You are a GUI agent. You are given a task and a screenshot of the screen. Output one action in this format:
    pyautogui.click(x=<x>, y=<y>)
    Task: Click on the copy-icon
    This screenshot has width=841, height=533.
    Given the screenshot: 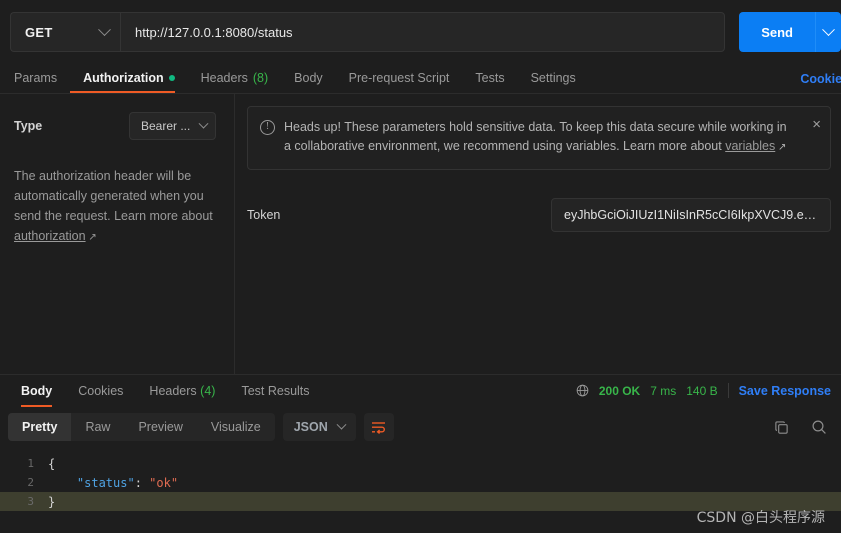 What is the action you would take?
    pyautogui.click(x=781, y=427)
    